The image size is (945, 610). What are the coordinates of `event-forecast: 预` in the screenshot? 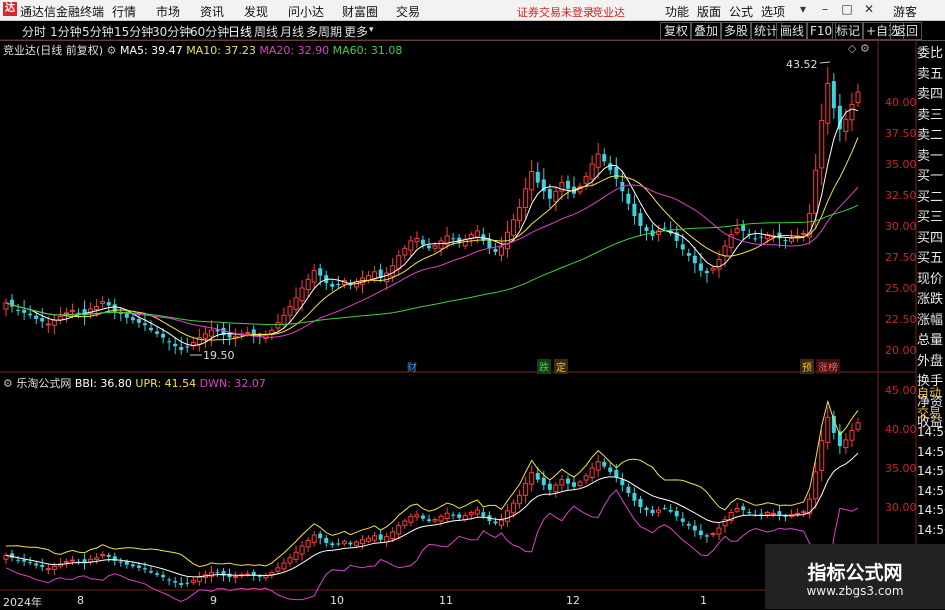 It's located at (807, 366).